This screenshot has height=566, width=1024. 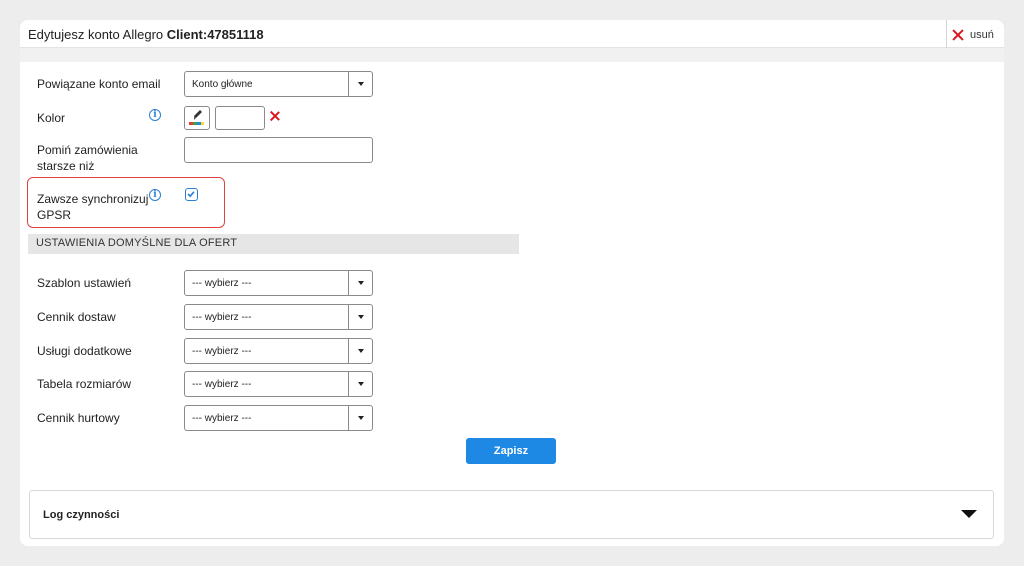 What do you see at coordinates (278, 317) in the screenshot?
I see `shipping-rates-select: --- wybierz ---` at bounding box center [278, 317].